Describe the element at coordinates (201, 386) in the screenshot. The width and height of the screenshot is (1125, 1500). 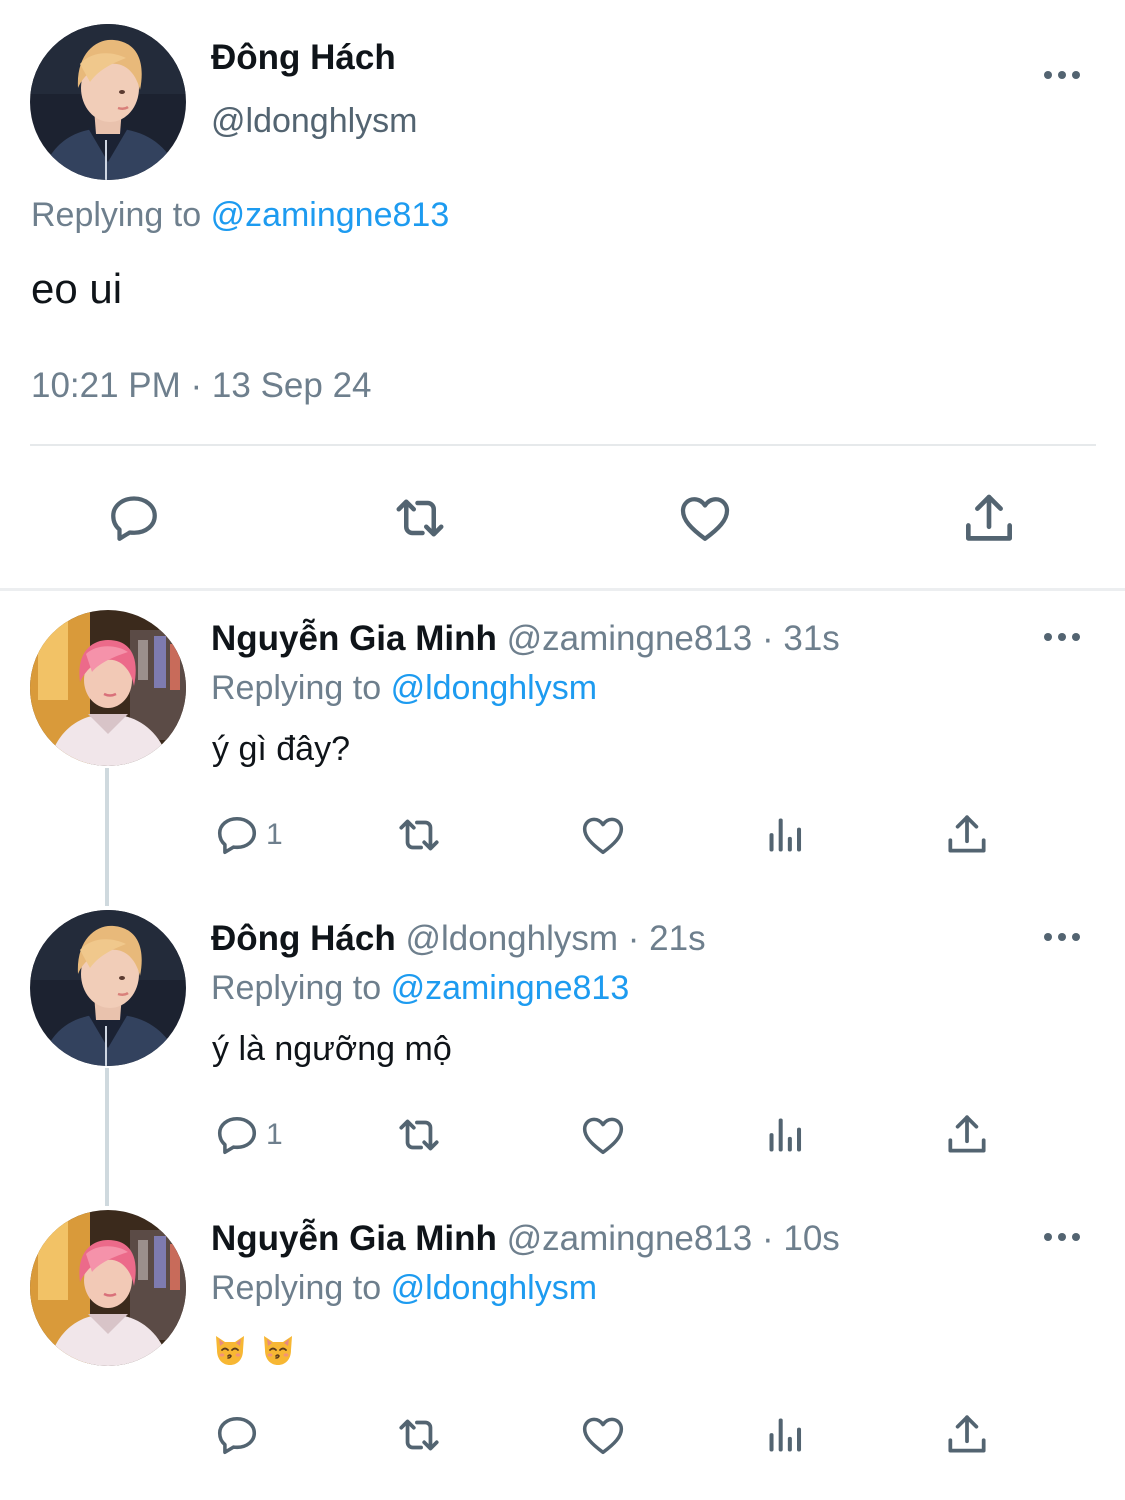
I see `tweet-timestamp: 10:21 PM · 13 Sep 24` at that location.